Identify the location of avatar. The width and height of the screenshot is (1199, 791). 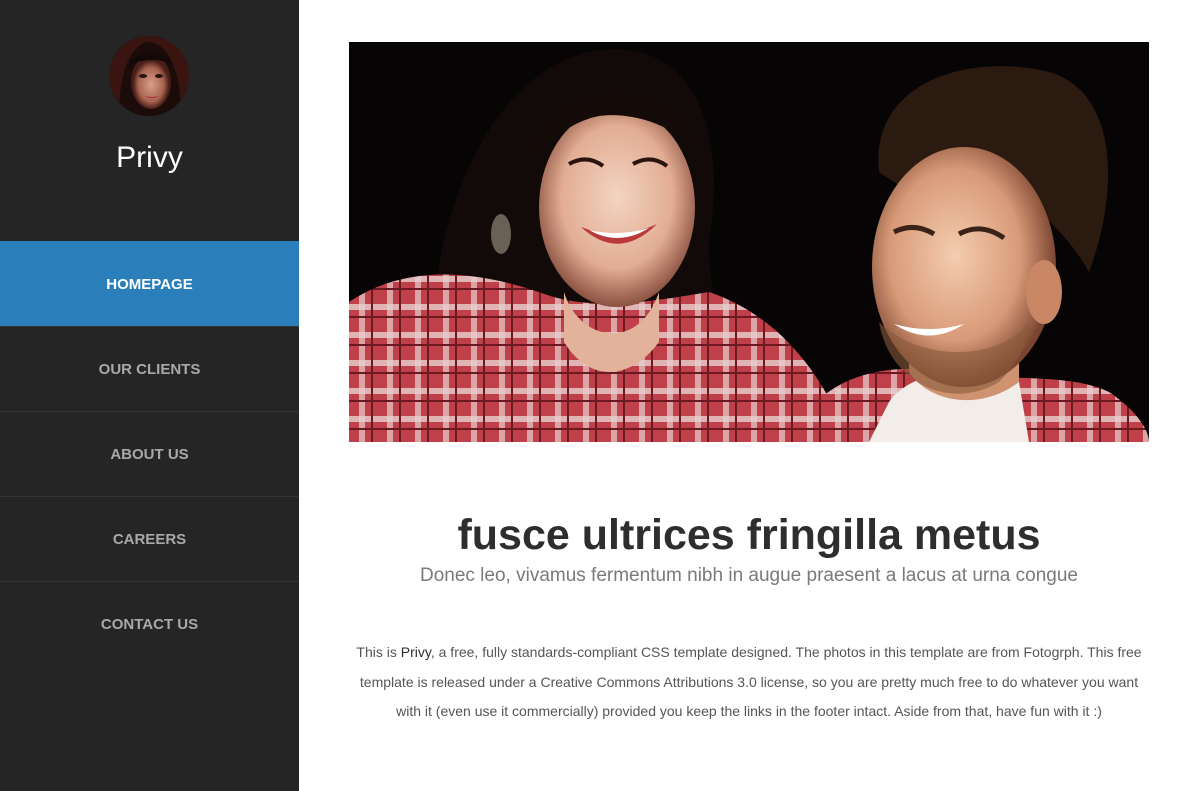
(149, 76).